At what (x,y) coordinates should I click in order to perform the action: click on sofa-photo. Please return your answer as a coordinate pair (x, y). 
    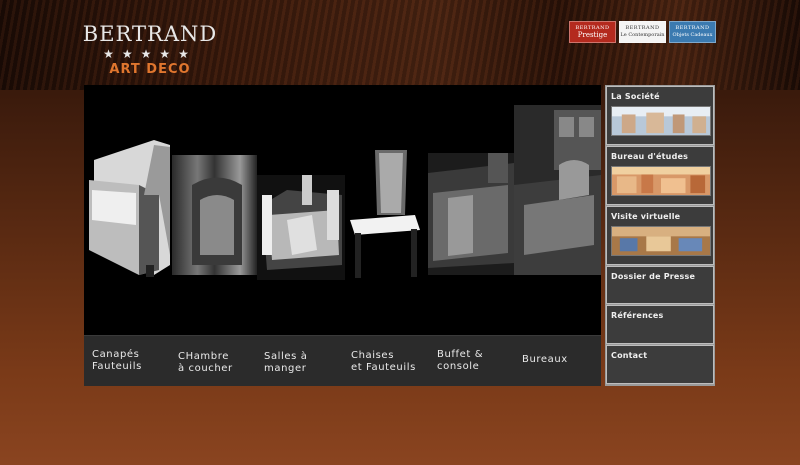
    Looking at the image, I should click on (128, 207).